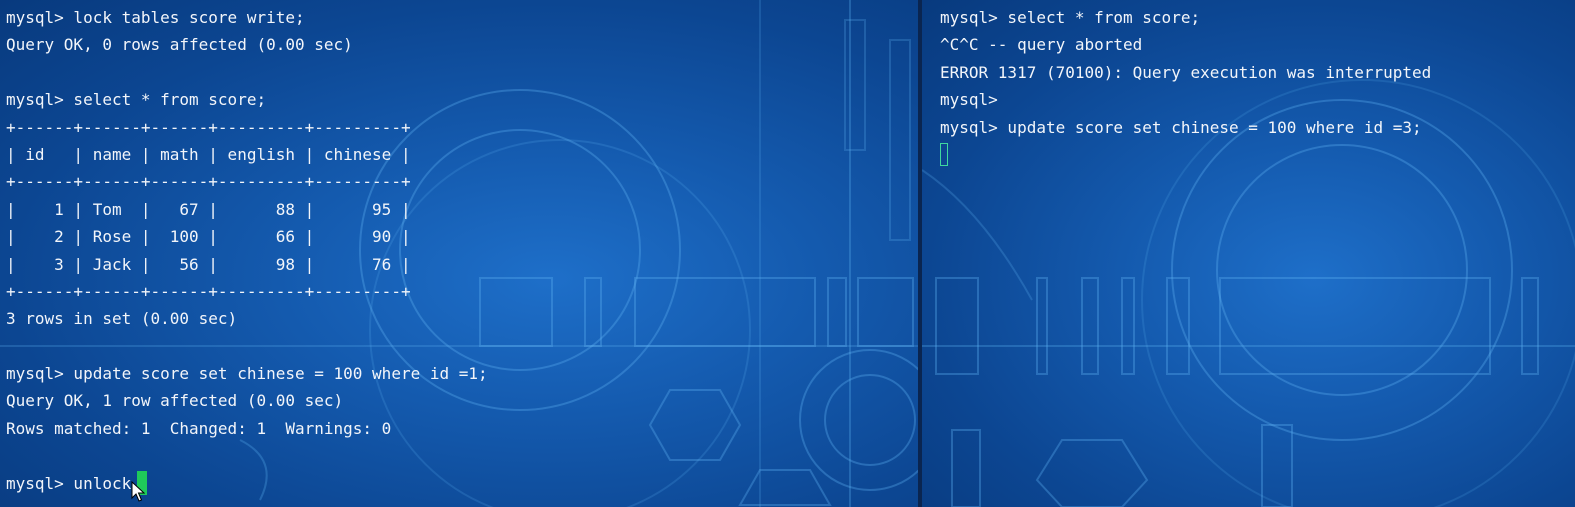 The height and width of the screenshot is (507, 1575). Describe the element at coordinates (179, 45) in the screenshot. I see `terminal-line: Query OK, 0 rows affected (0.00 sec)` at that location.